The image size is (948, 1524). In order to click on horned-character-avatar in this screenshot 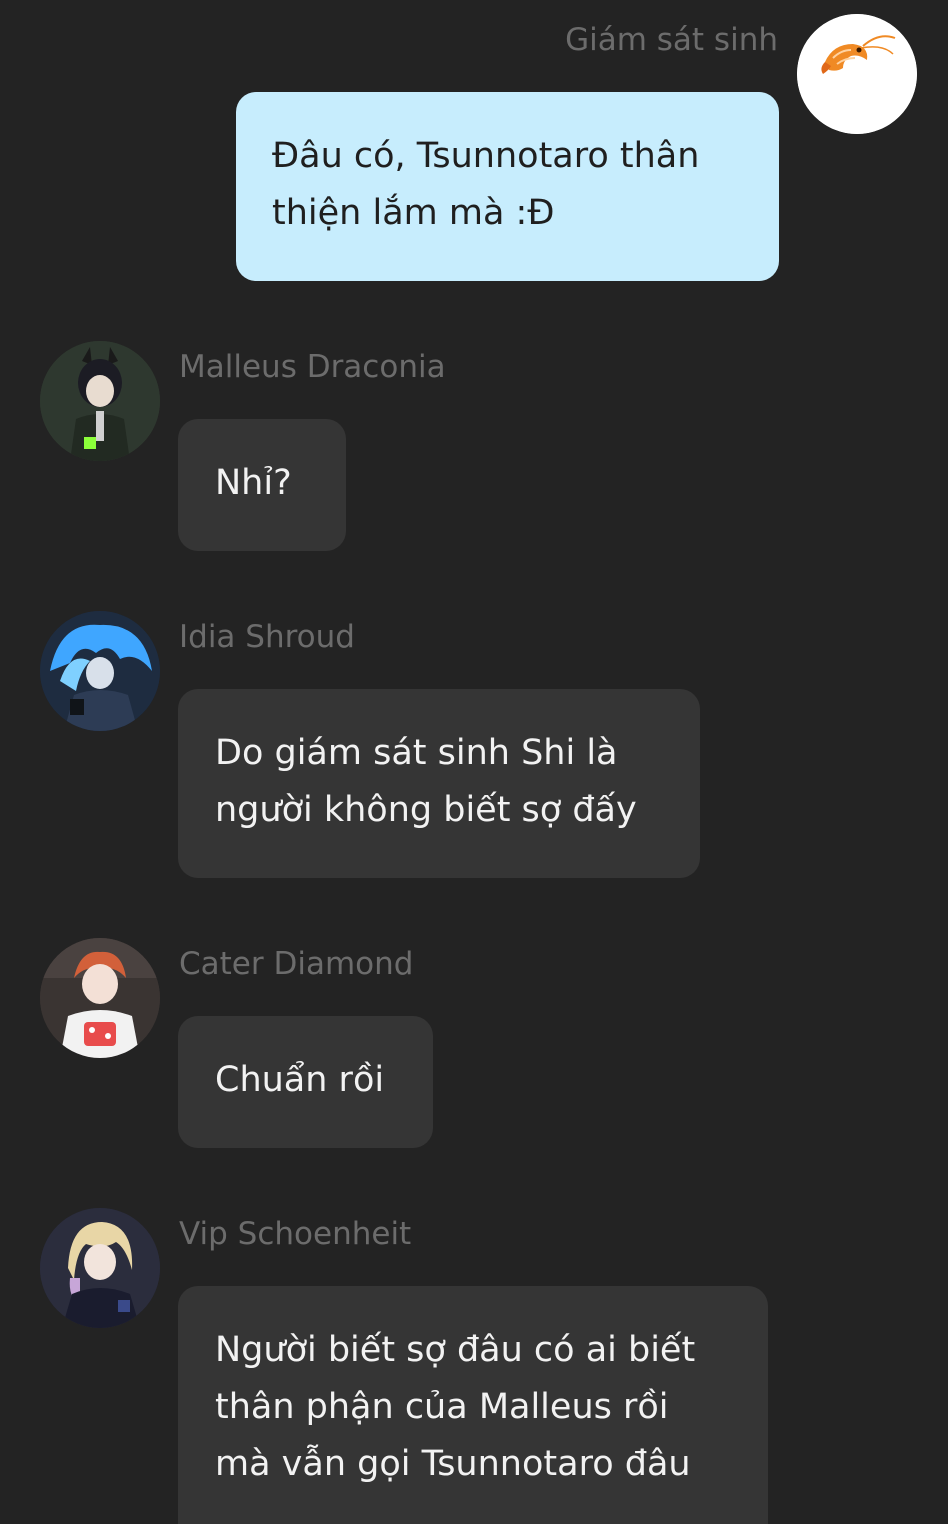, I will do `click(100, 401)`.